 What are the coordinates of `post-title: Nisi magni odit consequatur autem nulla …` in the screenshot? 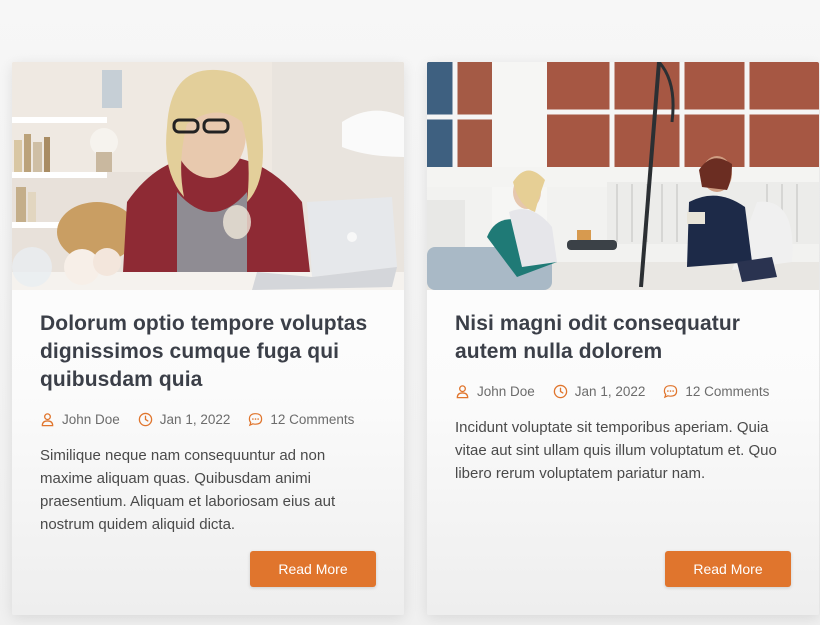 It's located at (623, 338).